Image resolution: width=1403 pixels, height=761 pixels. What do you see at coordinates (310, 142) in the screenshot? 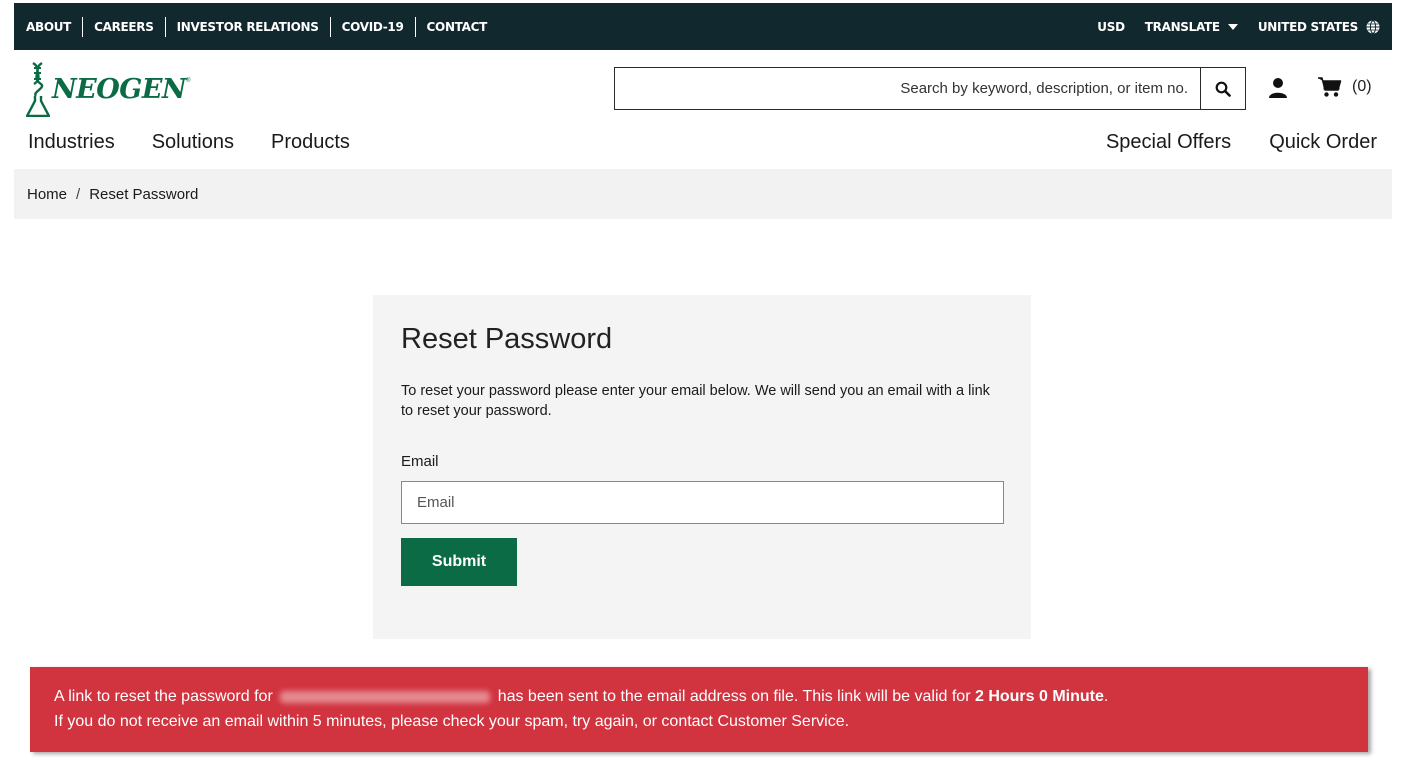
I see `nav-products: Products` at bounding box center [310, 142].